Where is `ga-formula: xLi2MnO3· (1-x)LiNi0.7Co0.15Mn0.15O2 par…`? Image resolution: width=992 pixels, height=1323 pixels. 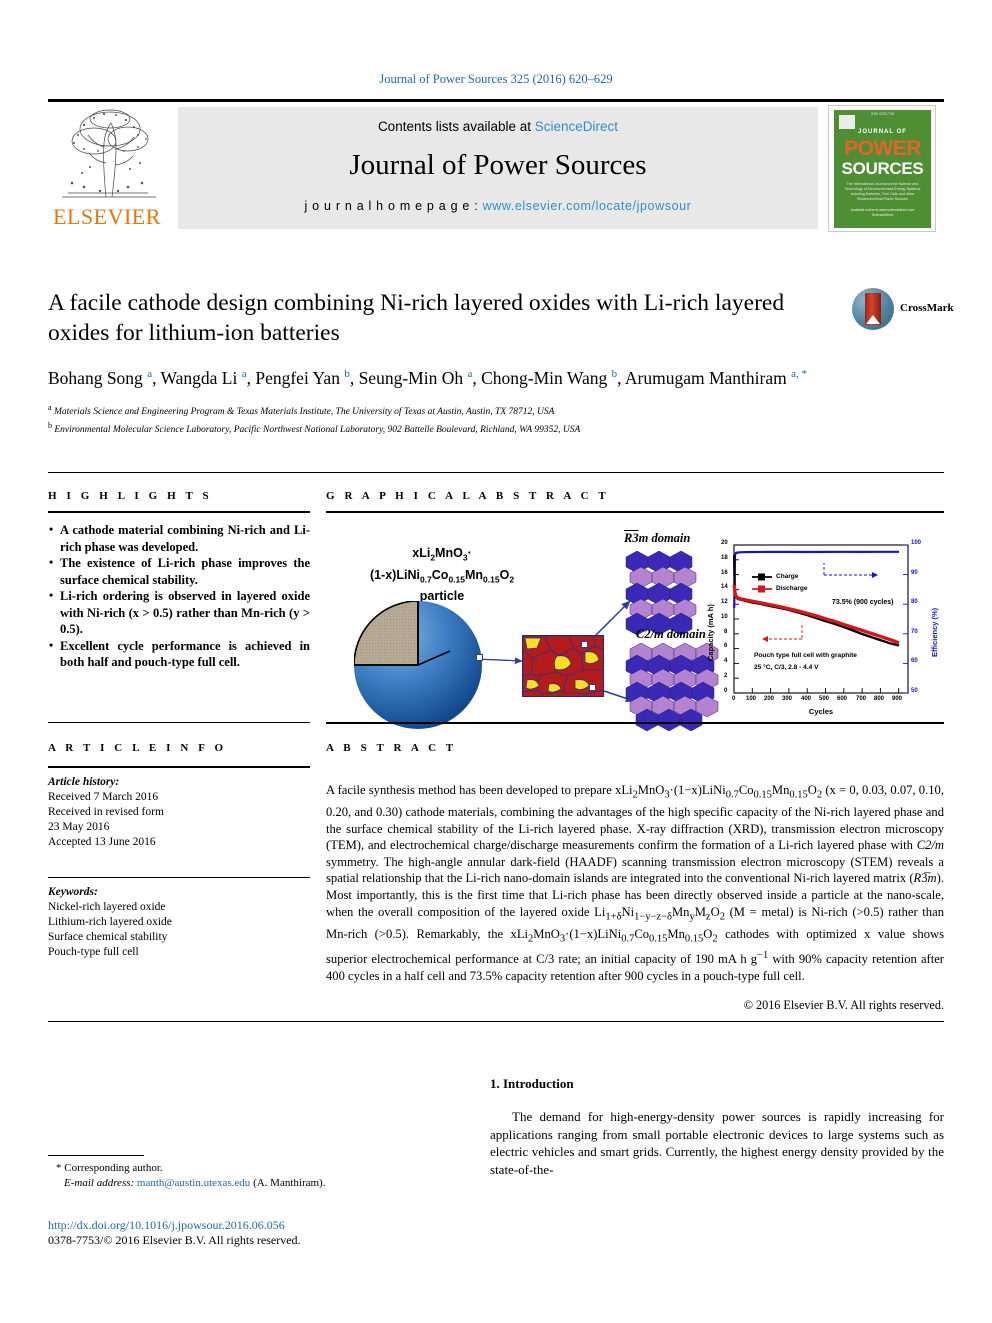
ga-formula: xLi2MnO3· (1-x)LiNi0.7Co0.15Mn0.15O2 par… is located at coordinates (442, 575).